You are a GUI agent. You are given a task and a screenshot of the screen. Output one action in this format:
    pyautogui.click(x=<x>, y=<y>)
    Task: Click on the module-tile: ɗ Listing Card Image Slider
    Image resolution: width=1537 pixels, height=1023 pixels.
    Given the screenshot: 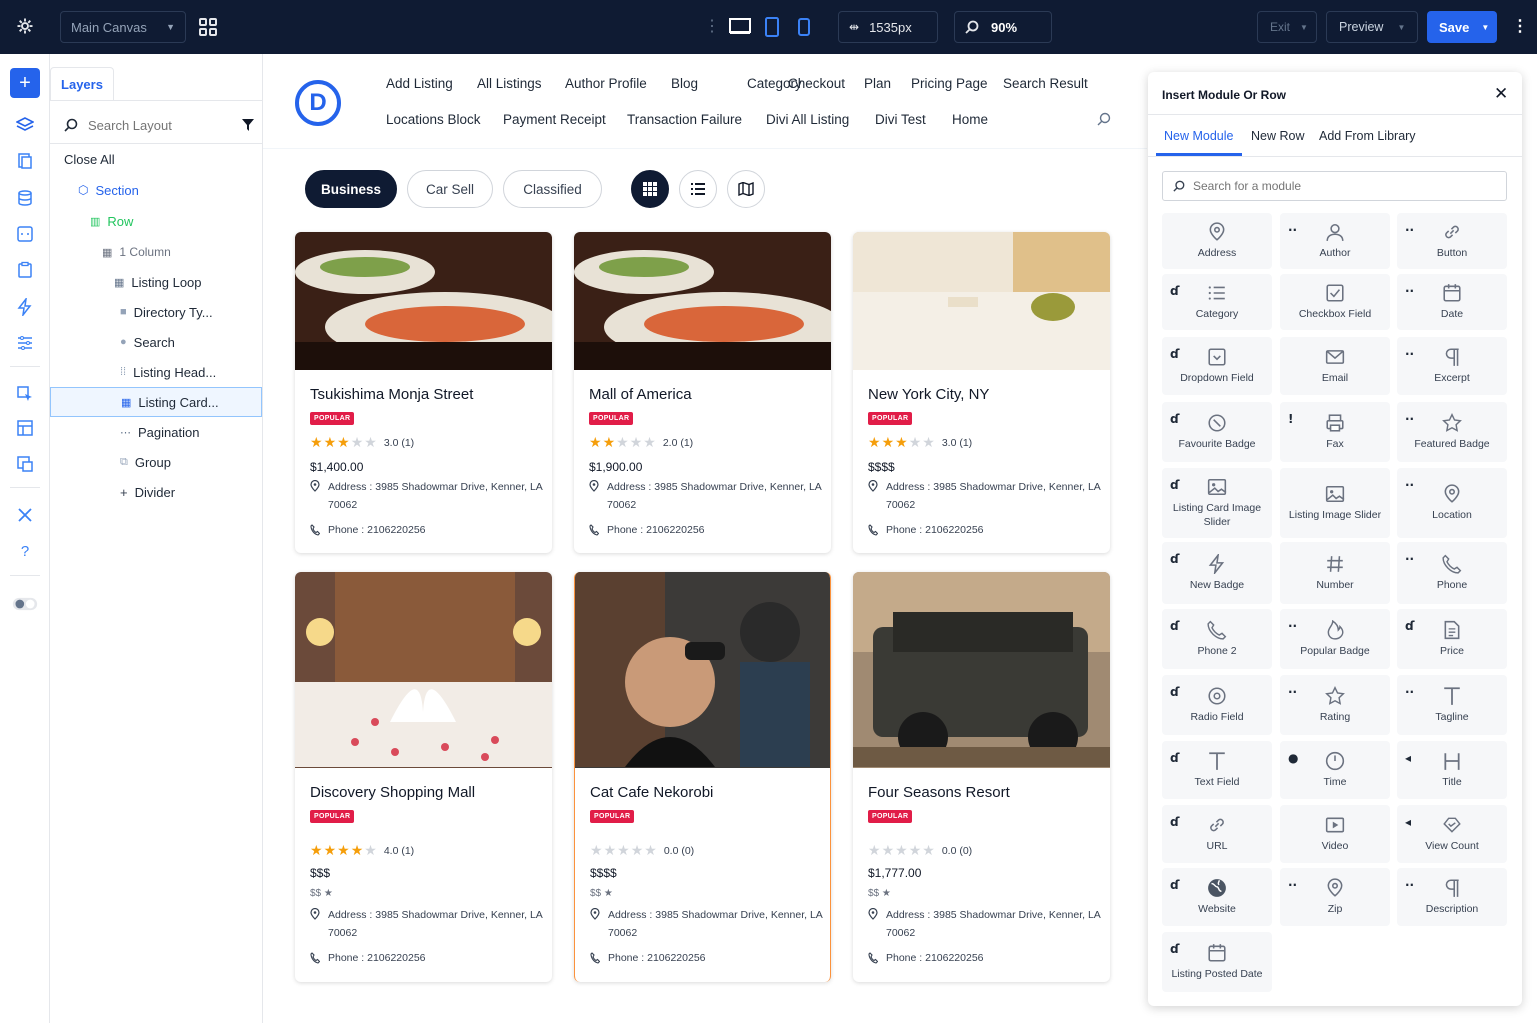 What is the action you would take?
    pyautogui.click(x=1217, y=503)
    